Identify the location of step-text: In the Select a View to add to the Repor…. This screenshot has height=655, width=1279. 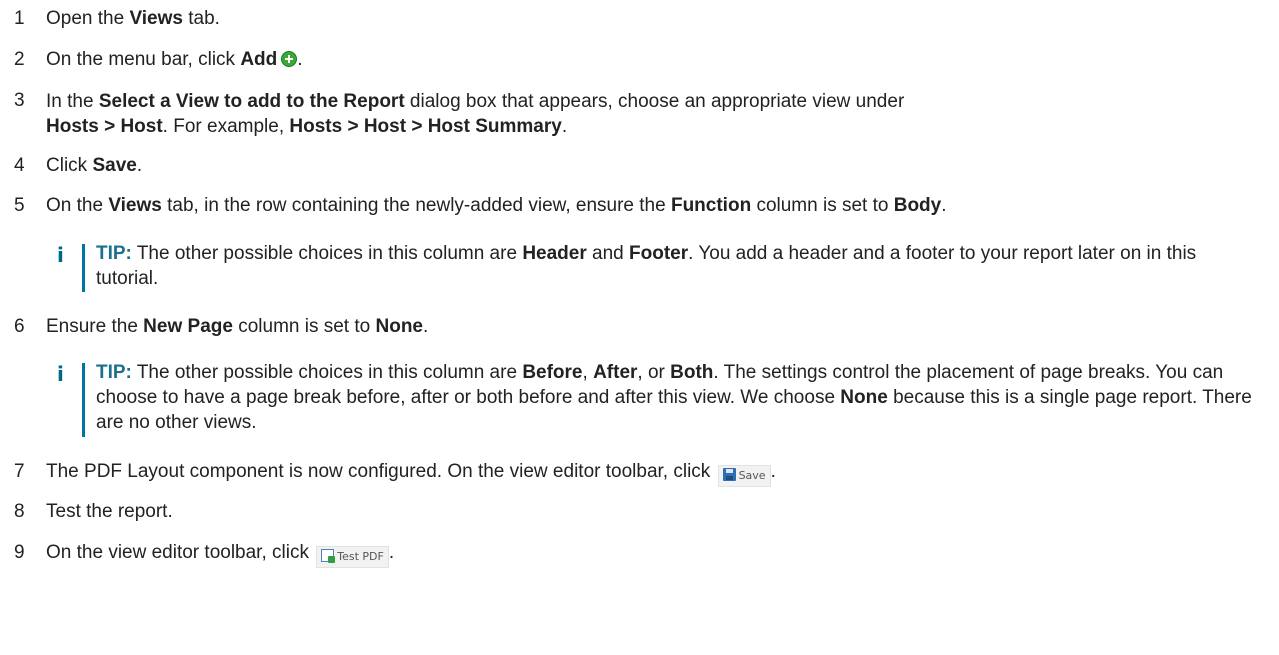
(475, 114).